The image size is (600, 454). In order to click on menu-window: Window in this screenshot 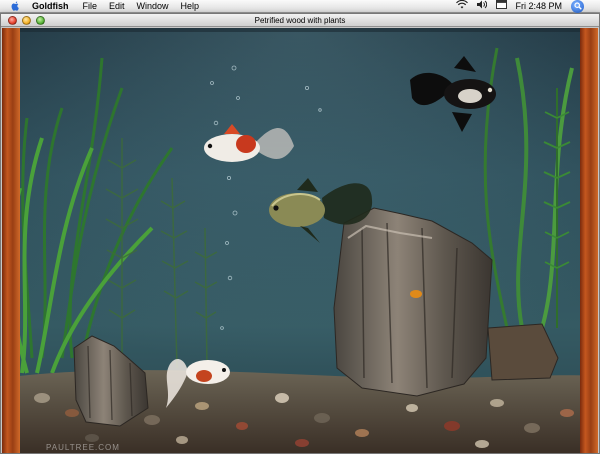, I will do `click(153, 6)`.